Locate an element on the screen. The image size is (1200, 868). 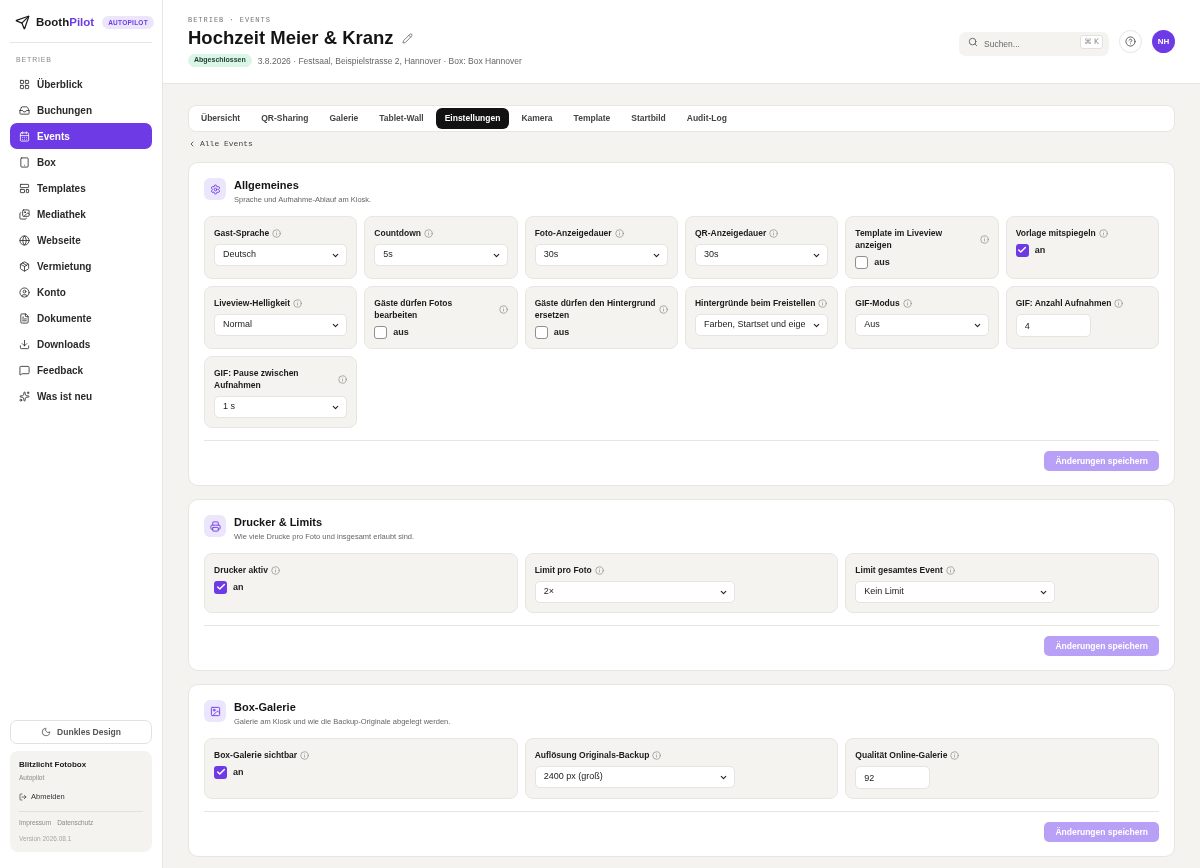
inbox-icon is located at coordinates (24, 110).